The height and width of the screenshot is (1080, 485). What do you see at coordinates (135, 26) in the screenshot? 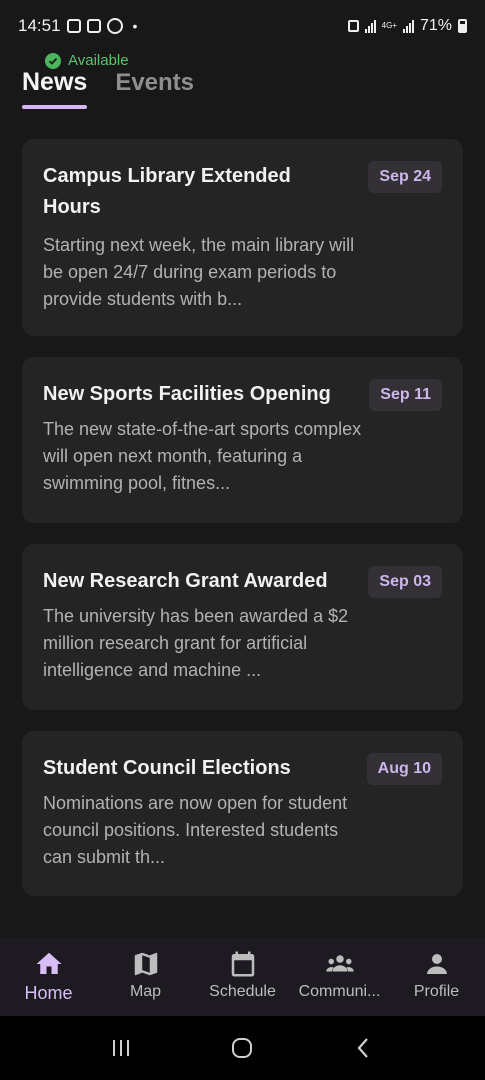
I see `more-notifications-icon: •` at bounding box center [135, 26].